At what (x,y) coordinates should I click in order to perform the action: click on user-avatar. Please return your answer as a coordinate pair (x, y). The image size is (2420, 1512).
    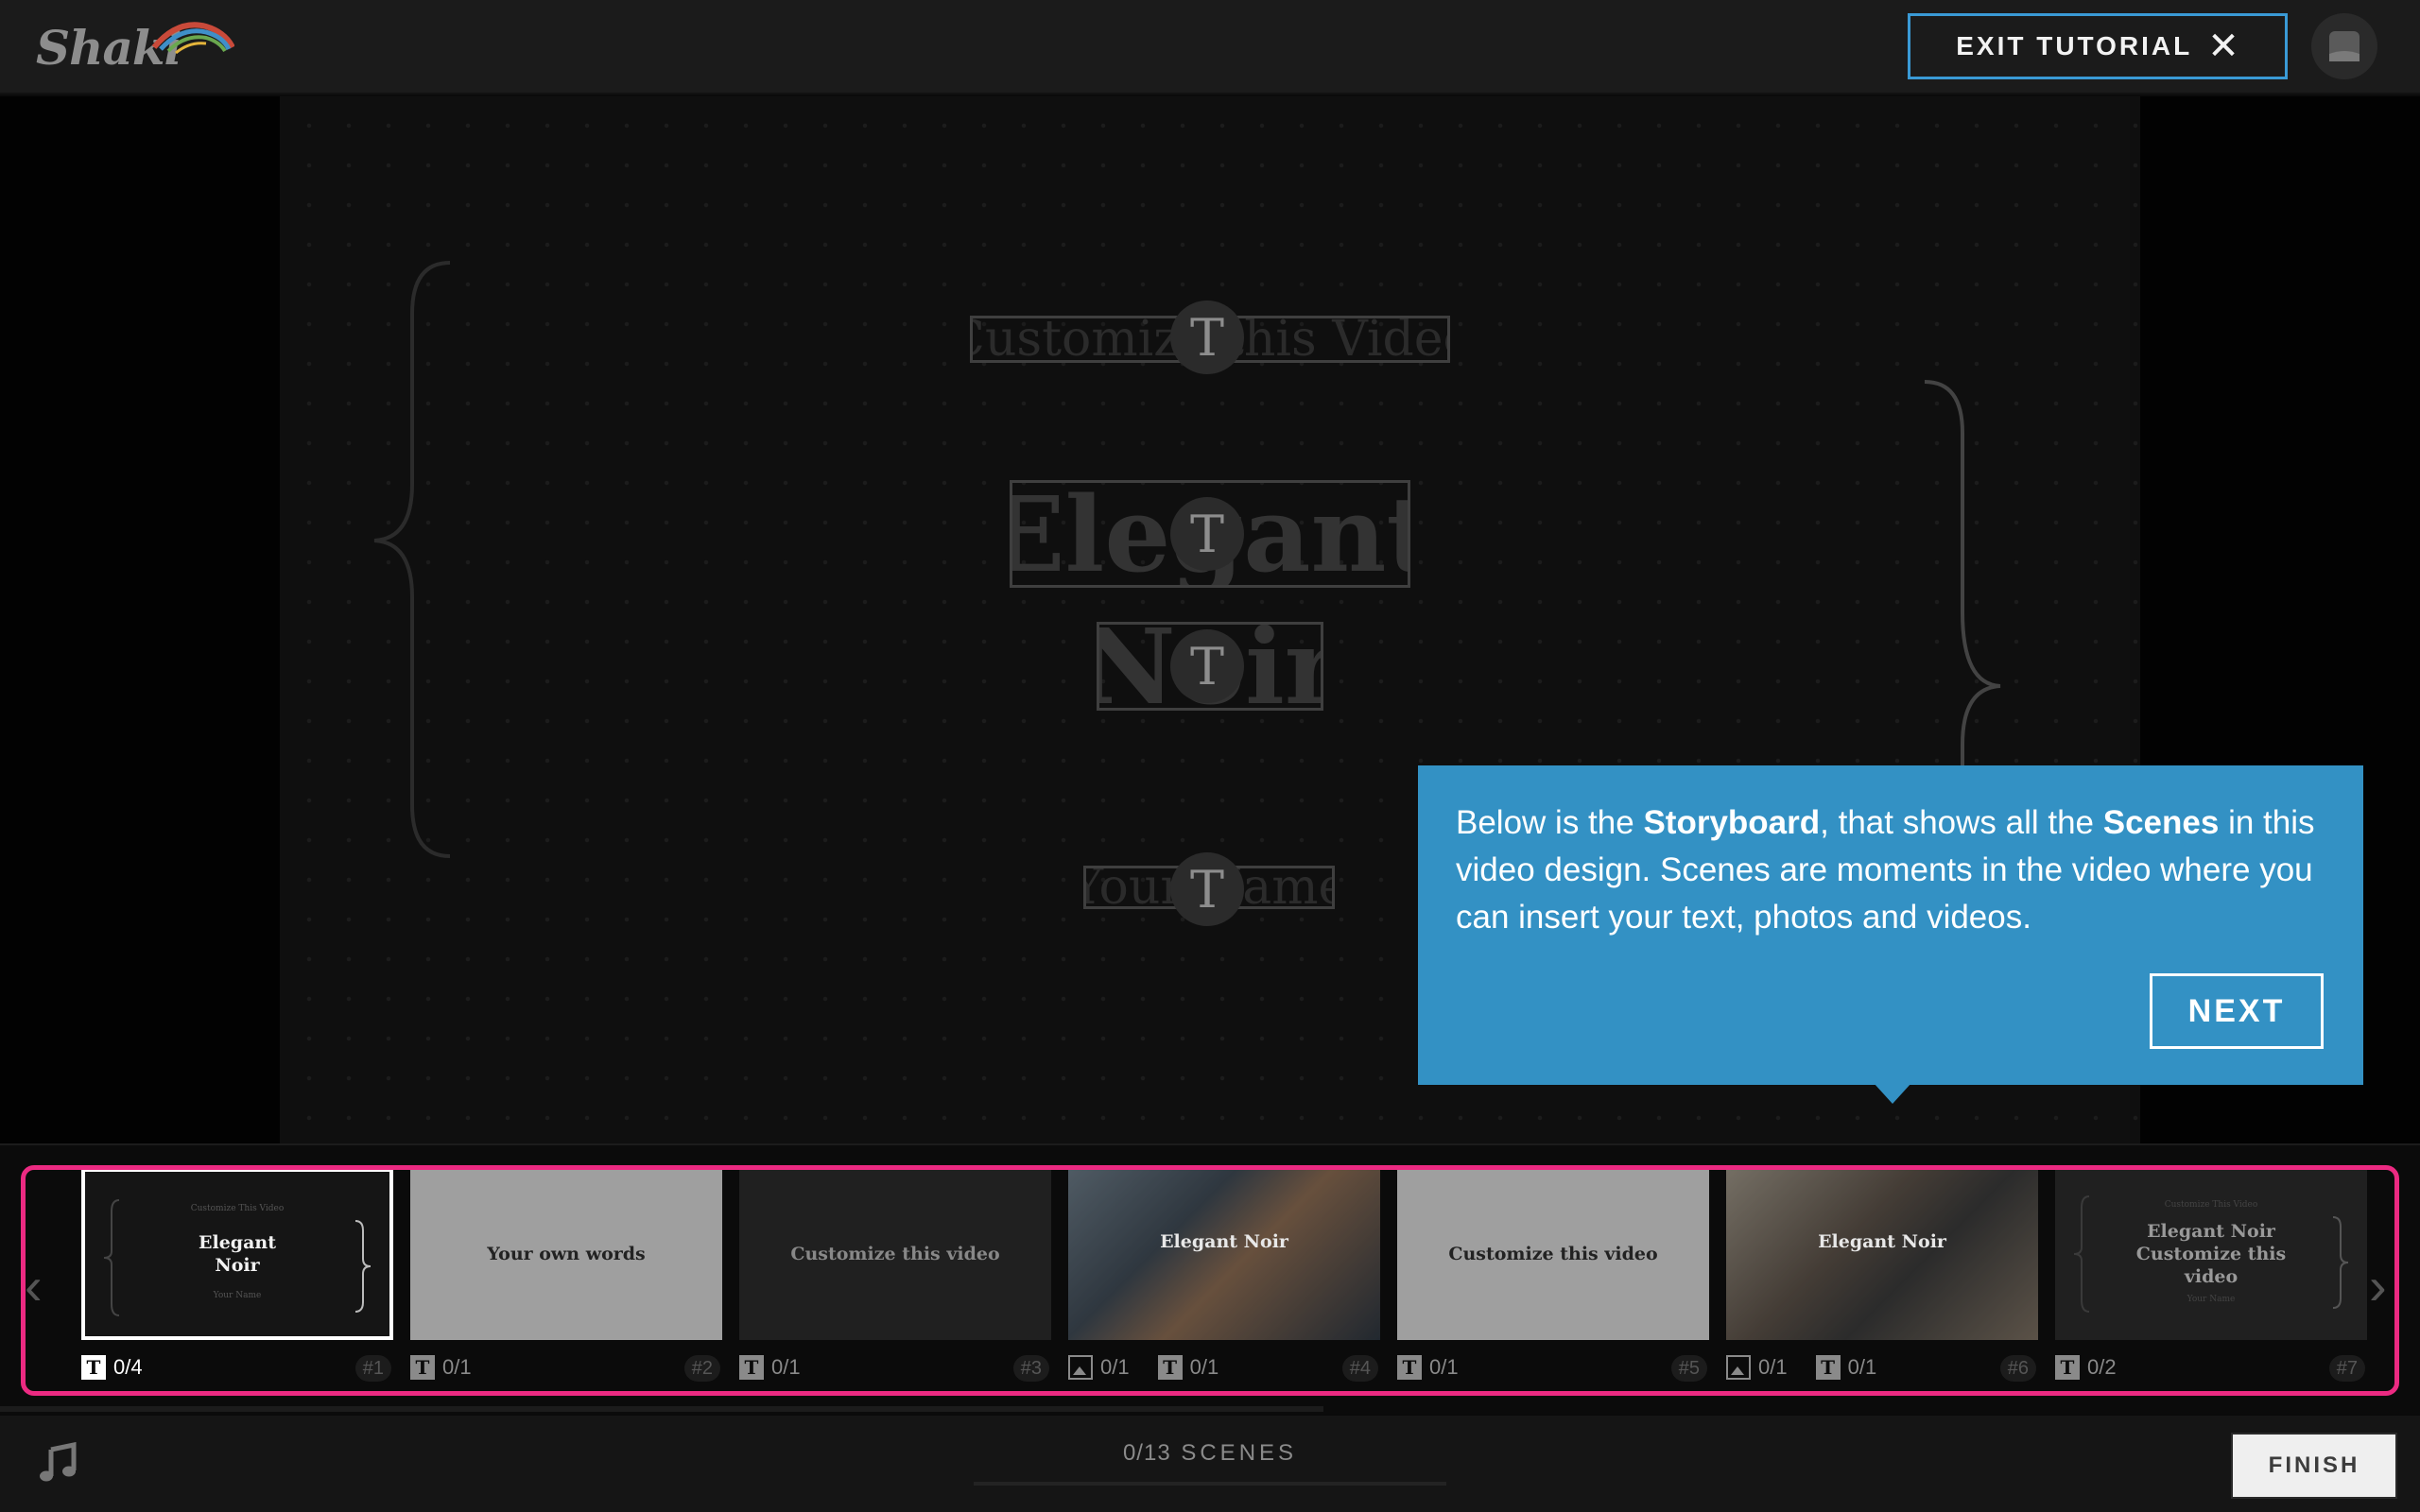
    Looking at the image, I should click on (2344, 46).